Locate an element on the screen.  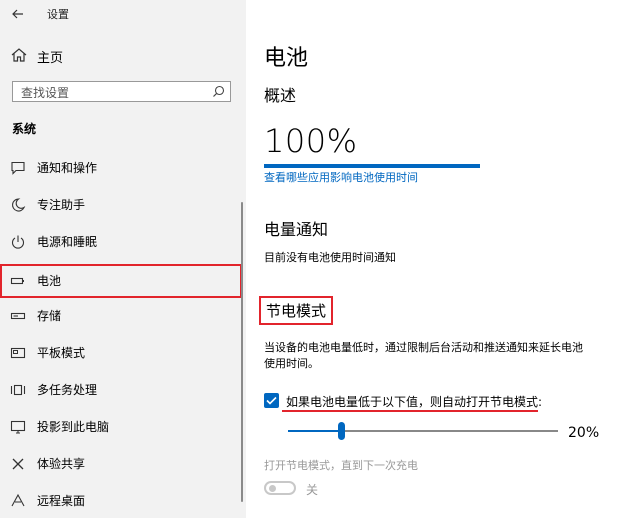
search-input: 查找设置 is located at coordinates (121, 91).